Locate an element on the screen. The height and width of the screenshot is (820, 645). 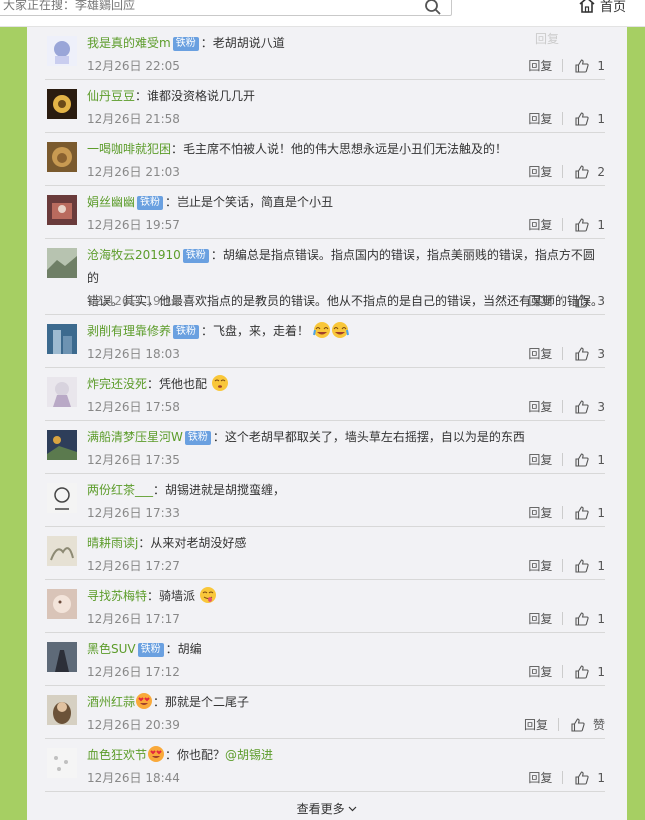
username: 黑色SUV is located at coordinates (111, 649).